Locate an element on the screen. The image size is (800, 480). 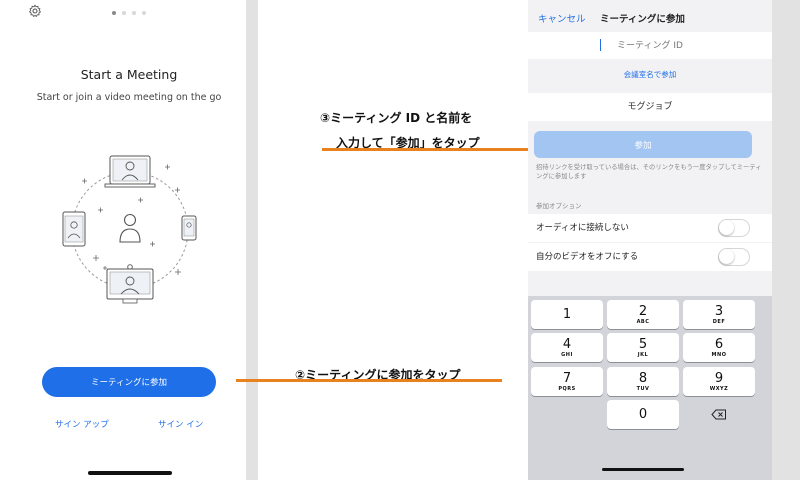
key-4: 4 GHI is located at coordinates (567, 347).